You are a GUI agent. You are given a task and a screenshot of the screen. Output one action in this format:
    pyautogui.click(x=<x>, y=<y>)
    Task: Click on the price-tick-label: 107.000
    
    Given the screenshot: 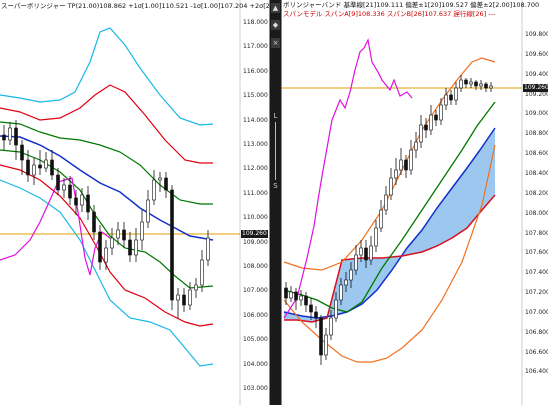 What is the action you would take?
    pyautogui.click(x=255, y=291)
    